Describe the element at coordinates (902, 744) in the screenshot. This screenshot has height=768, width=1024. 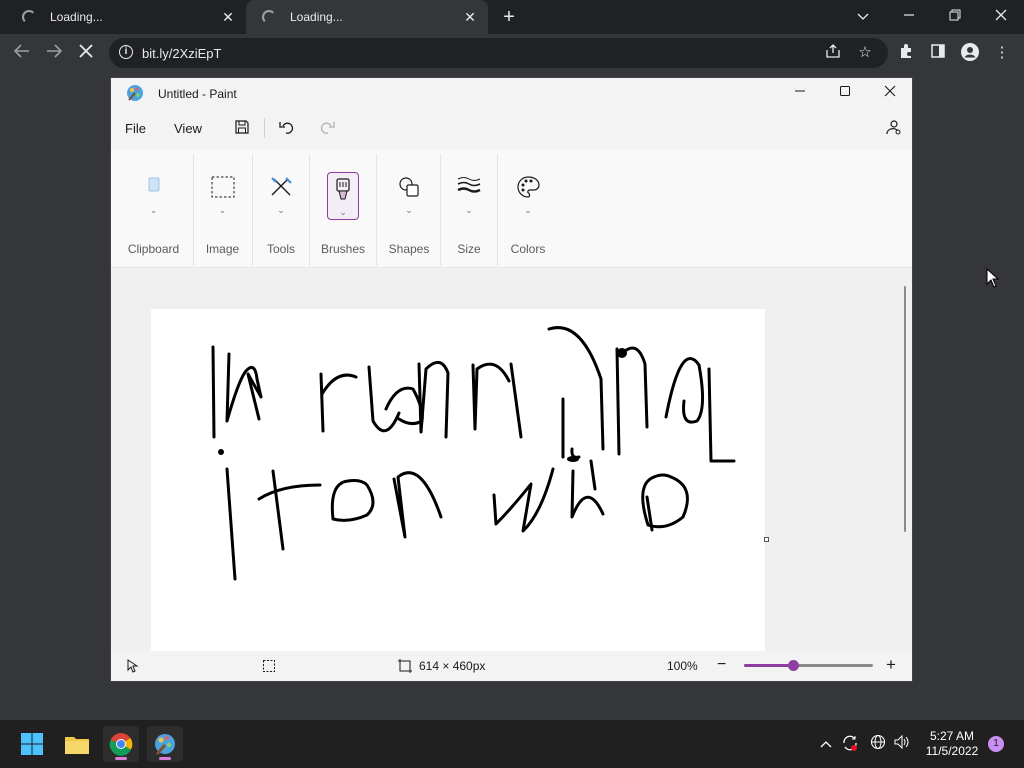
I see `volume-icon` at that location.